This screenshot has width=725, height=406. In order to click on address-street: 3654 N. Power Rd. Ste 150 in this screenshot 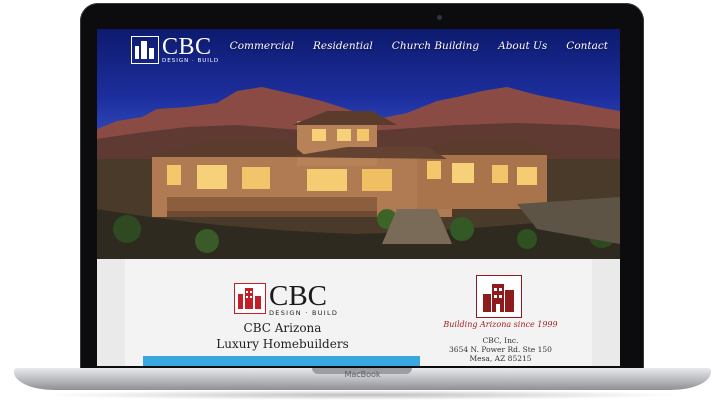, I will do `click(500, 349)`.